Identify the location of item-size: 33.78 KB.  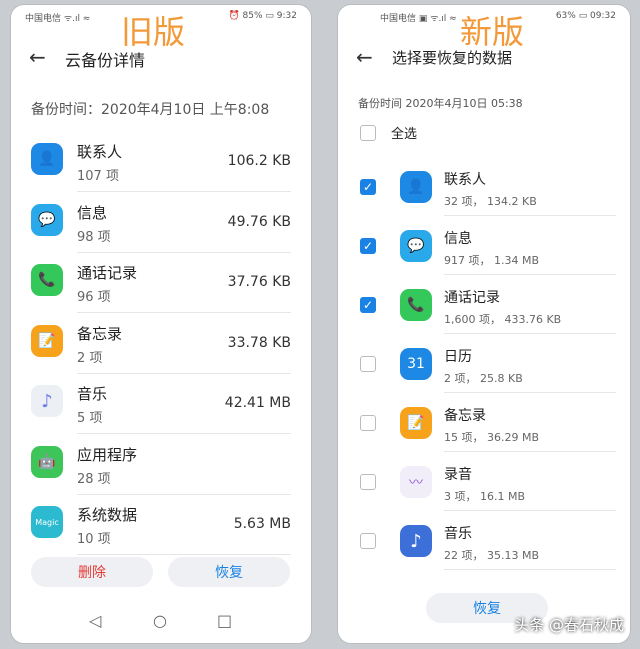
(259, 342).